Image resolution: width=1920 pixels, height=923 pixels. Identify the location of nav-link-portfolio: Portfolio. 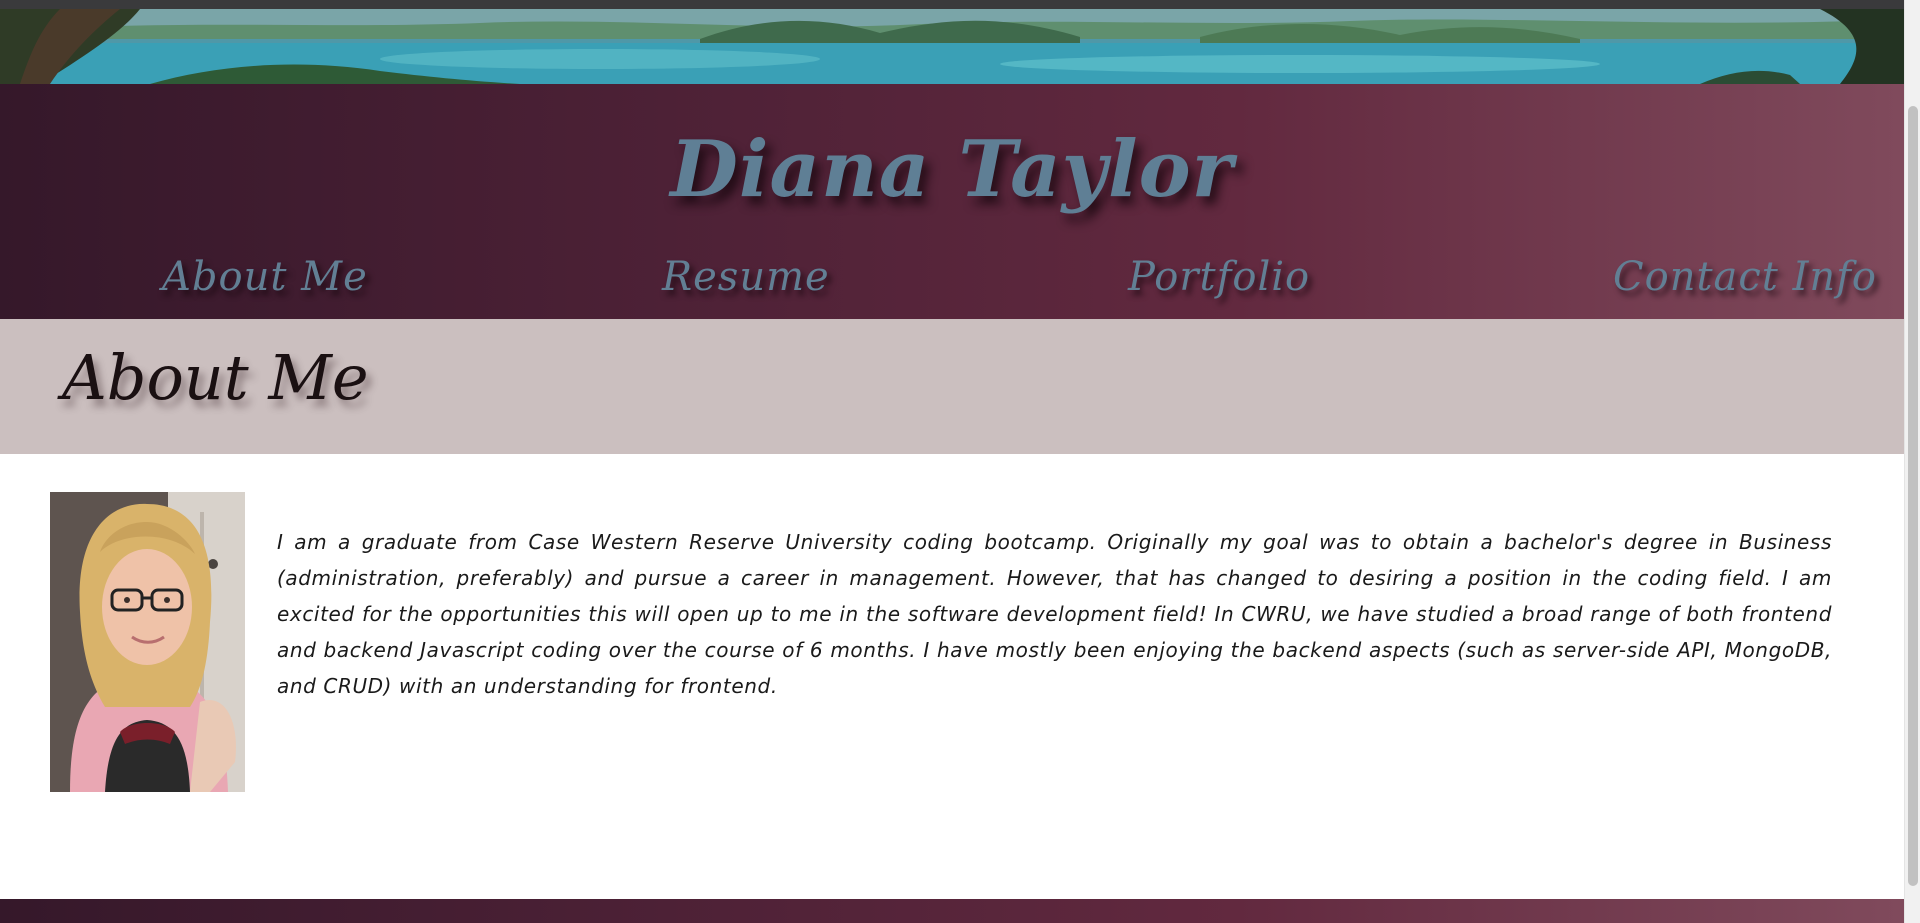
(1219, 277).